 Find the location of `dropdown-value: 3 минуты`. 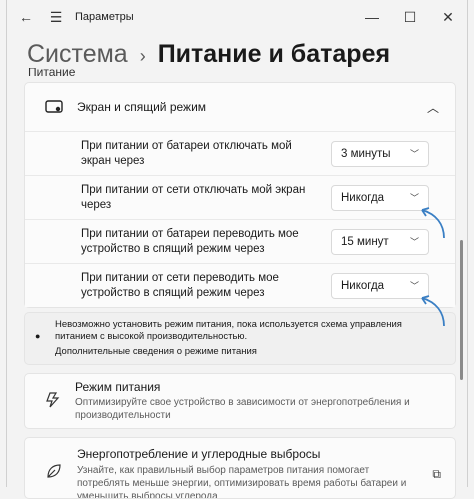

dropdown-value: 3 минуты is located at coordinates (366, 153).